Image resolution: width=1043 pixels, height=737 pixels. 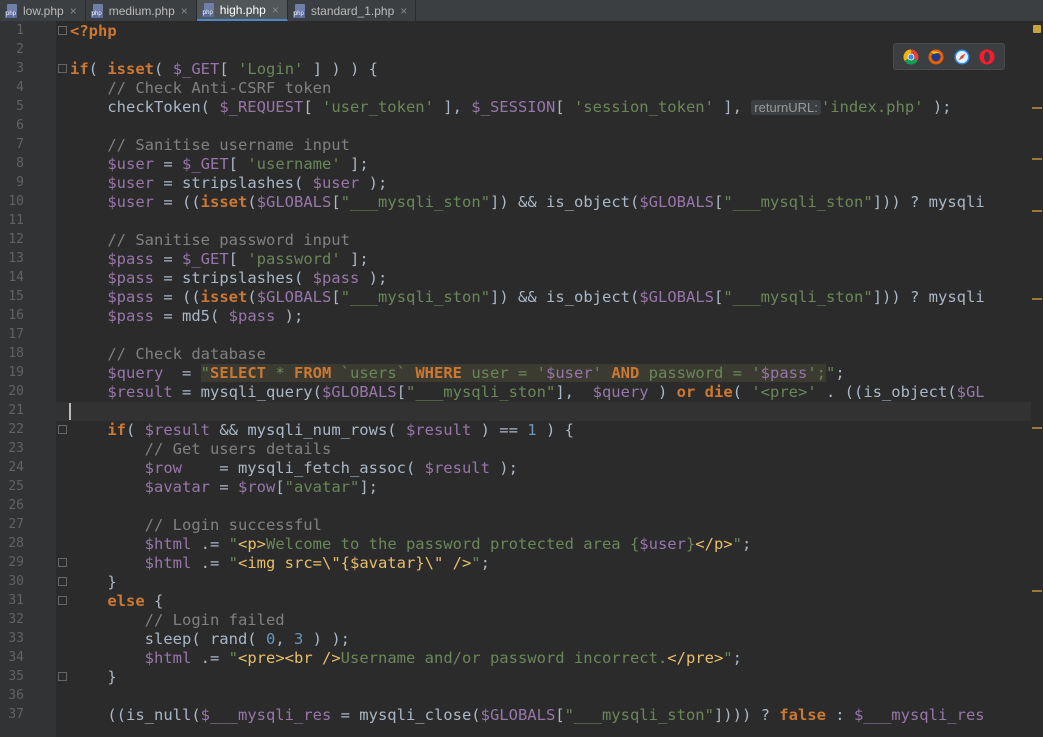 What do you see at coordinates (20, 125) in the screenshot?
I see `line-number: 6` at bounding box center [20, 125].